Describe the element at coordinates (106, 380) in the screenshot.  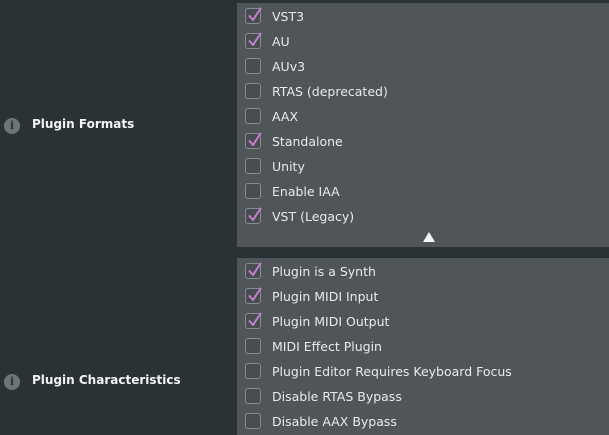
I see `plugin-characteristics-label: Plugin Characteristics` at that location.